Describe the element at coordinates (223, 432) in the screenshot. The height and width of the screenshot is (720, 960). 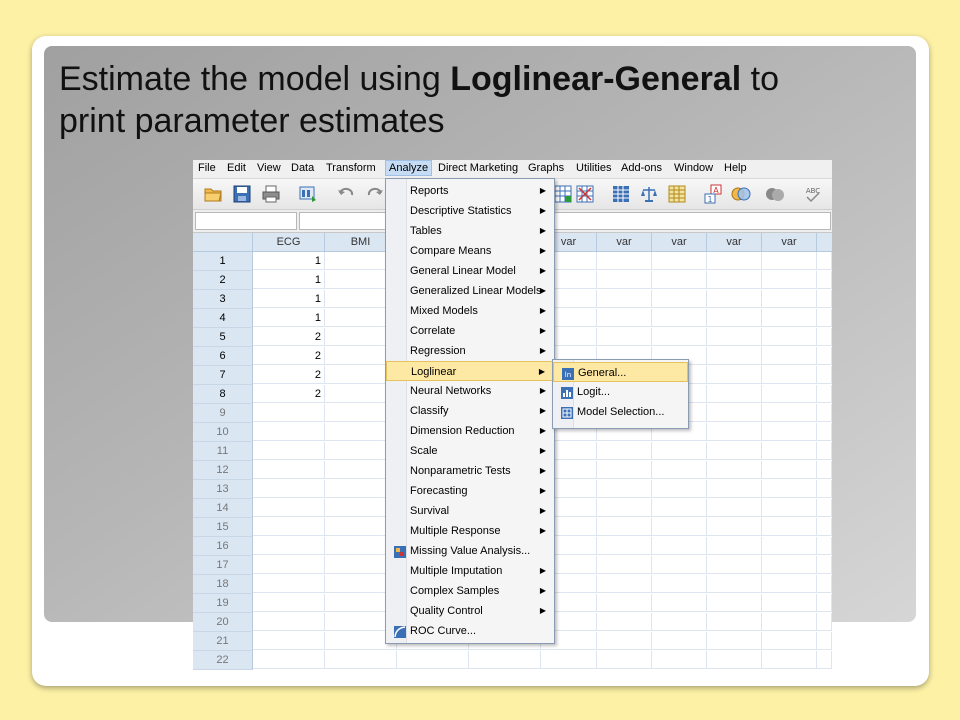
I see `row-header: 10` at that location.